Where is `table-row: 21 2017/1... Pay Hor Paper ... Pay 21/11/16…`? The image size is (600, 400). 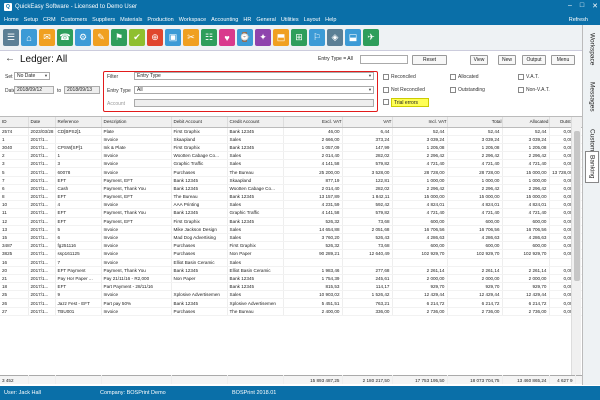 table-row: 21 2017/1... Pay Hor Paper ... Pay 21/11/16… is located at coordinates (291, 279).